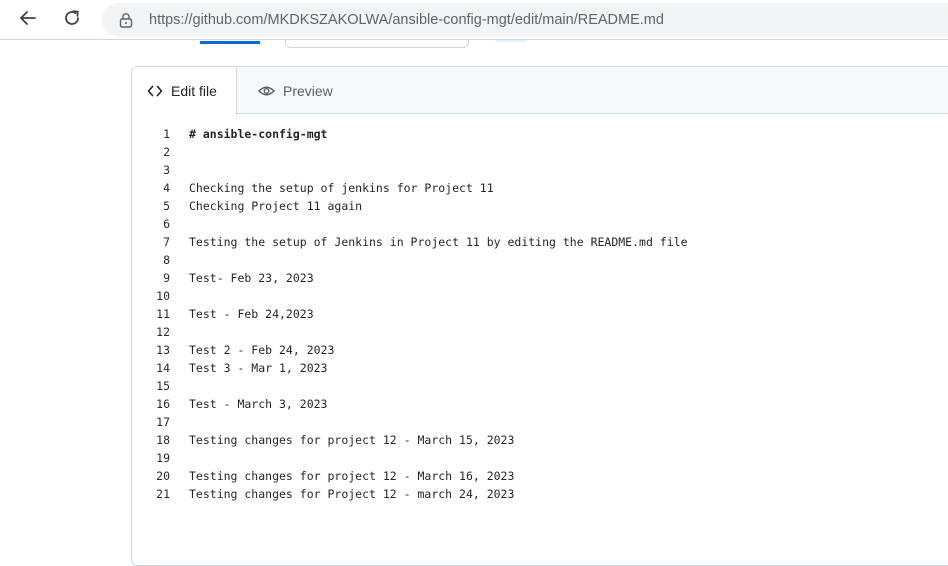 This screenshot has height=566, width=948. I want to click on line-number: 20, so click(163, 476).